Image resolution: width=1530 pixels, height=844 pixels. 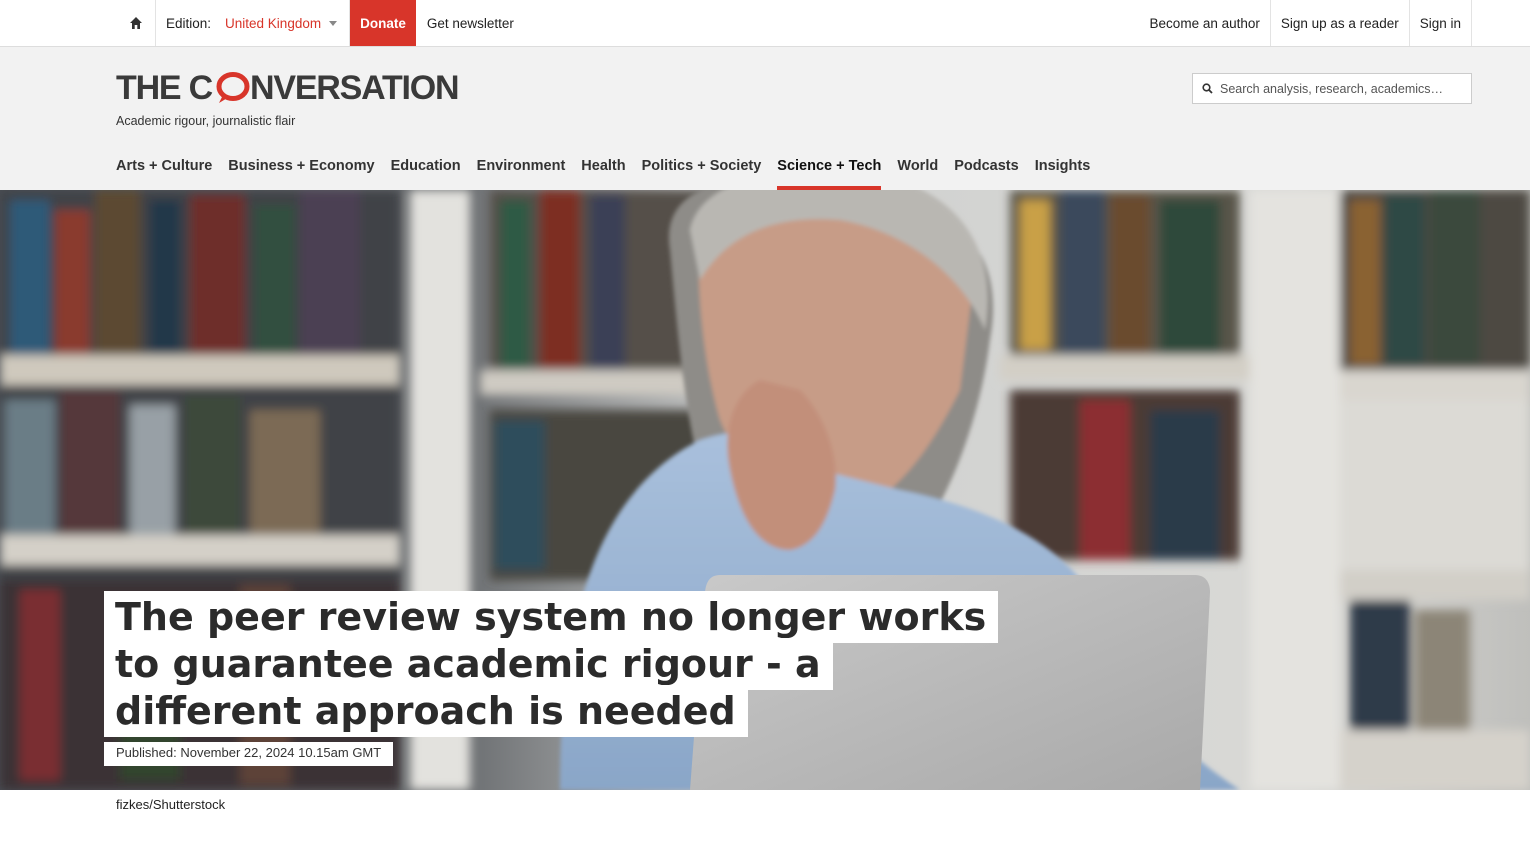 What do you see at coordinates (333, 23) in the screenshot?
I see `chevron-down-icon` at bounding box center [333, 23].